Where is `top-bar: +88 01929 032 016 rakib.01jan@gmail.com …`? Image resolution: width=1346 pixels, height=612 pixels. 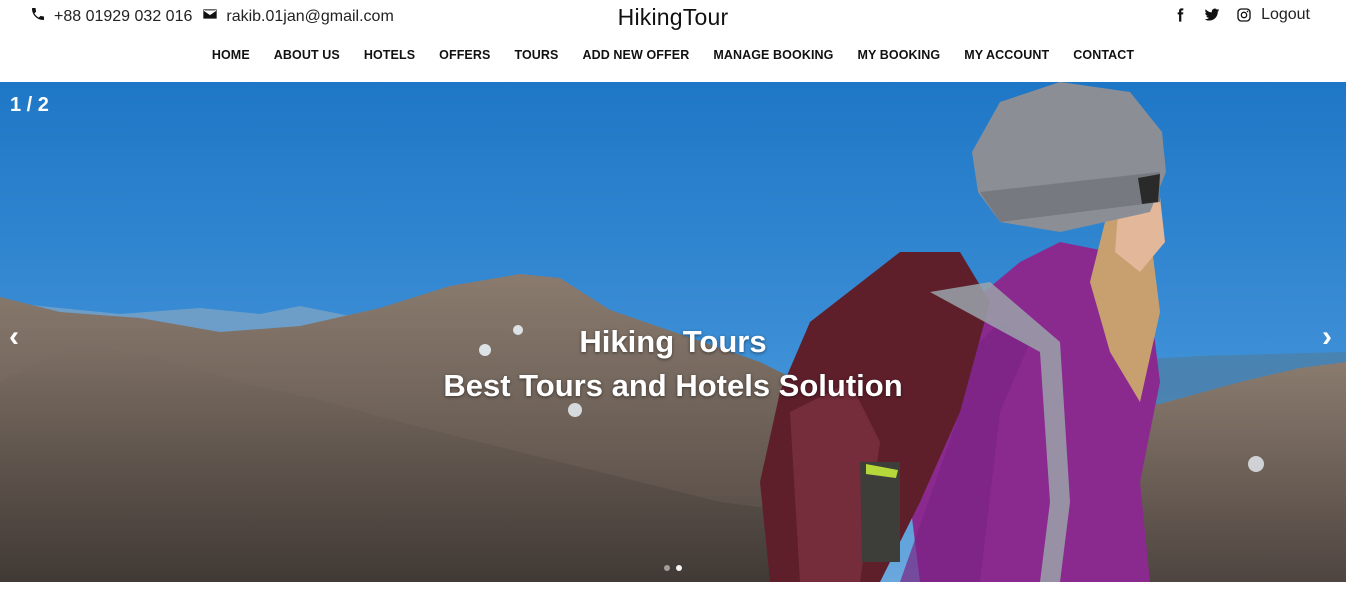 top-bar: +88 01929 032 016 rakib.01jan@gmail.com … is located at coordinates (673, 20).